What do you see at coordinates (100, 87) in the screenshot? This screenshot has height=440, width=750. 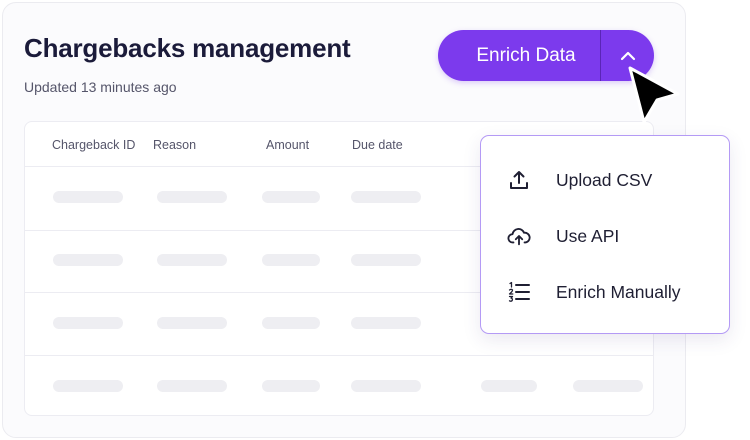 I see `last-updated-text: Updated 13 minutes ago` at bounding box center [100, 87].